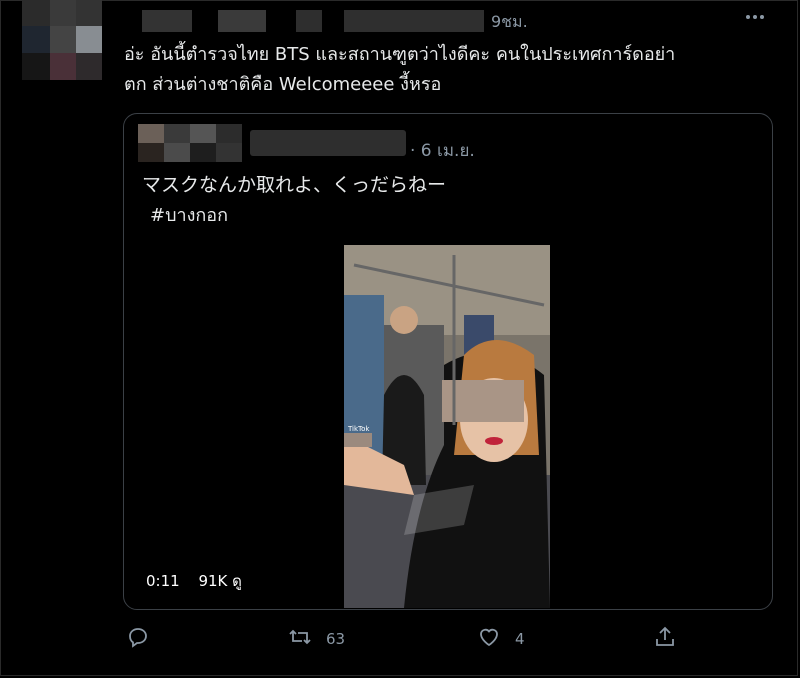 The height and width of the screenshot is (678, 800). Describe the element at coordinates (283, 84) in the screenshot. I see `tweet-text-line: ตก ส่วนต่างชาติคือ Welcomeeee งี้หรอ` at that location.